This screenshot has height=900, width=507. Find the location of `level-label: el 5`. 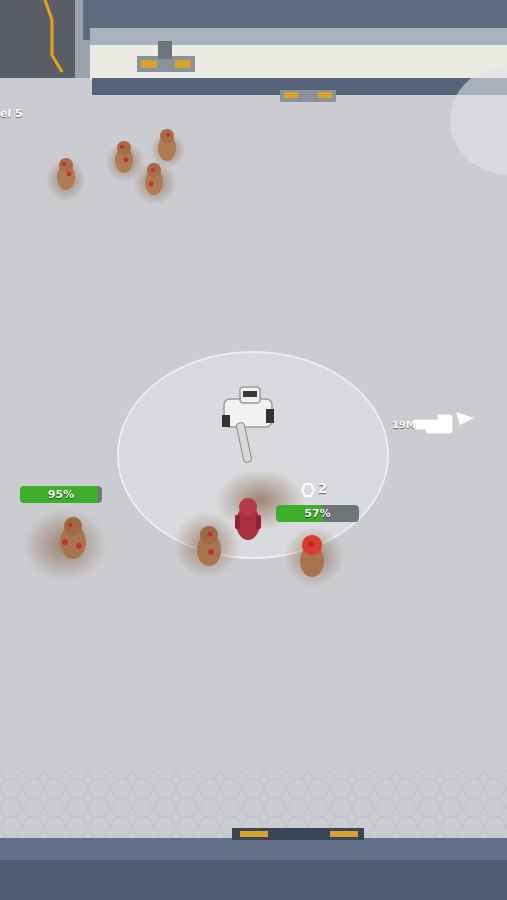

level-label: el 5 is located at coordinates (11, 113).